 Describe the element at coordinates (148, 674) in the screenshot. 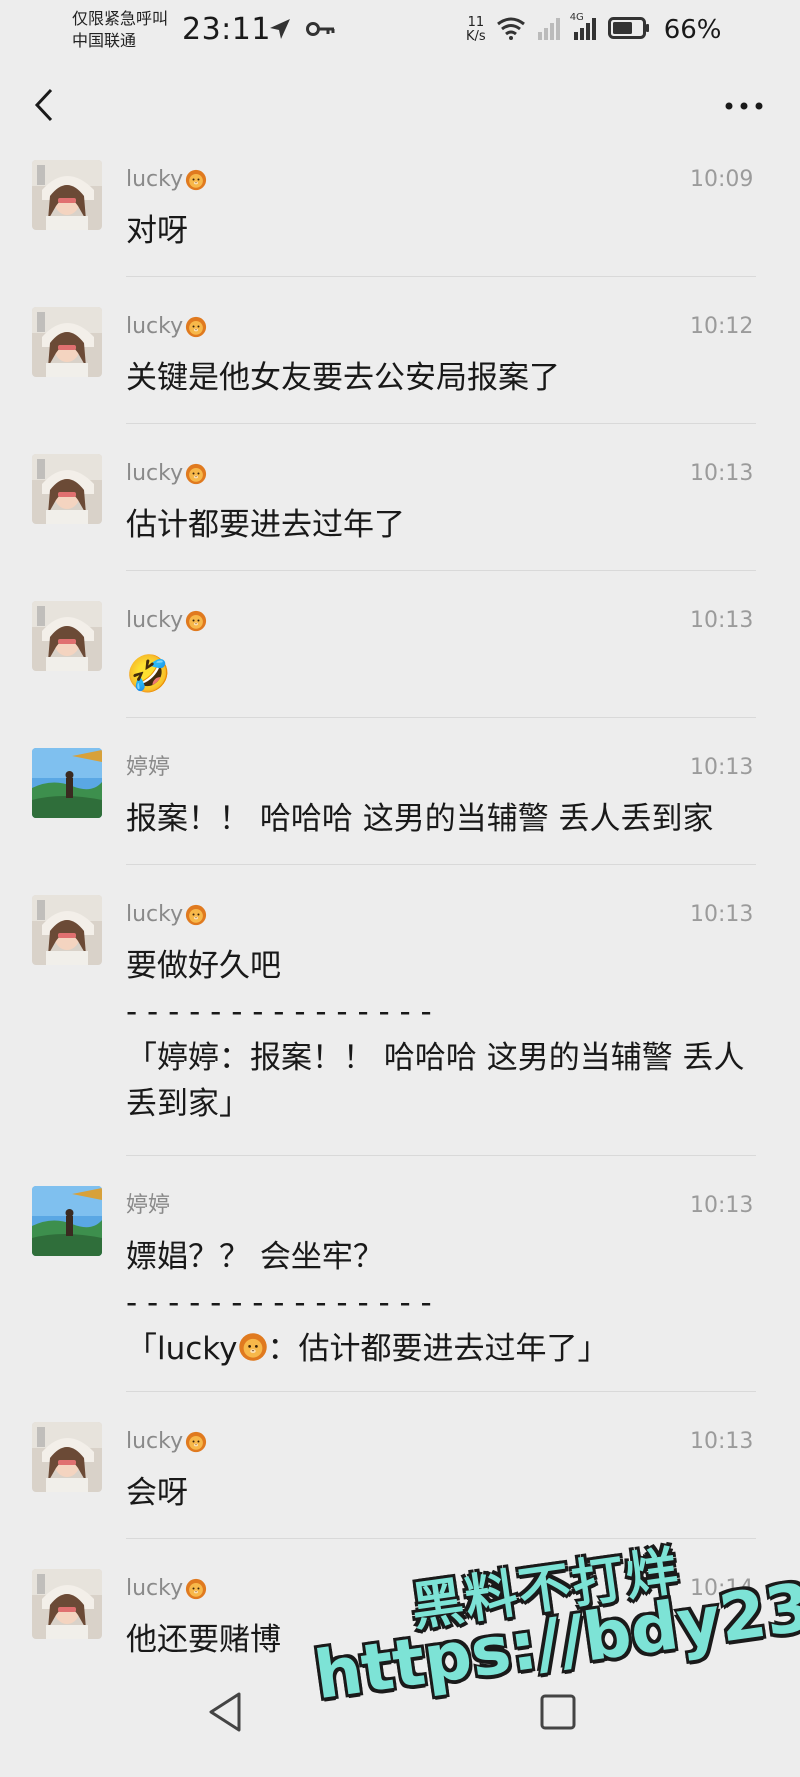

I see `rolling-laughing-emoji: 🤣` at that location.